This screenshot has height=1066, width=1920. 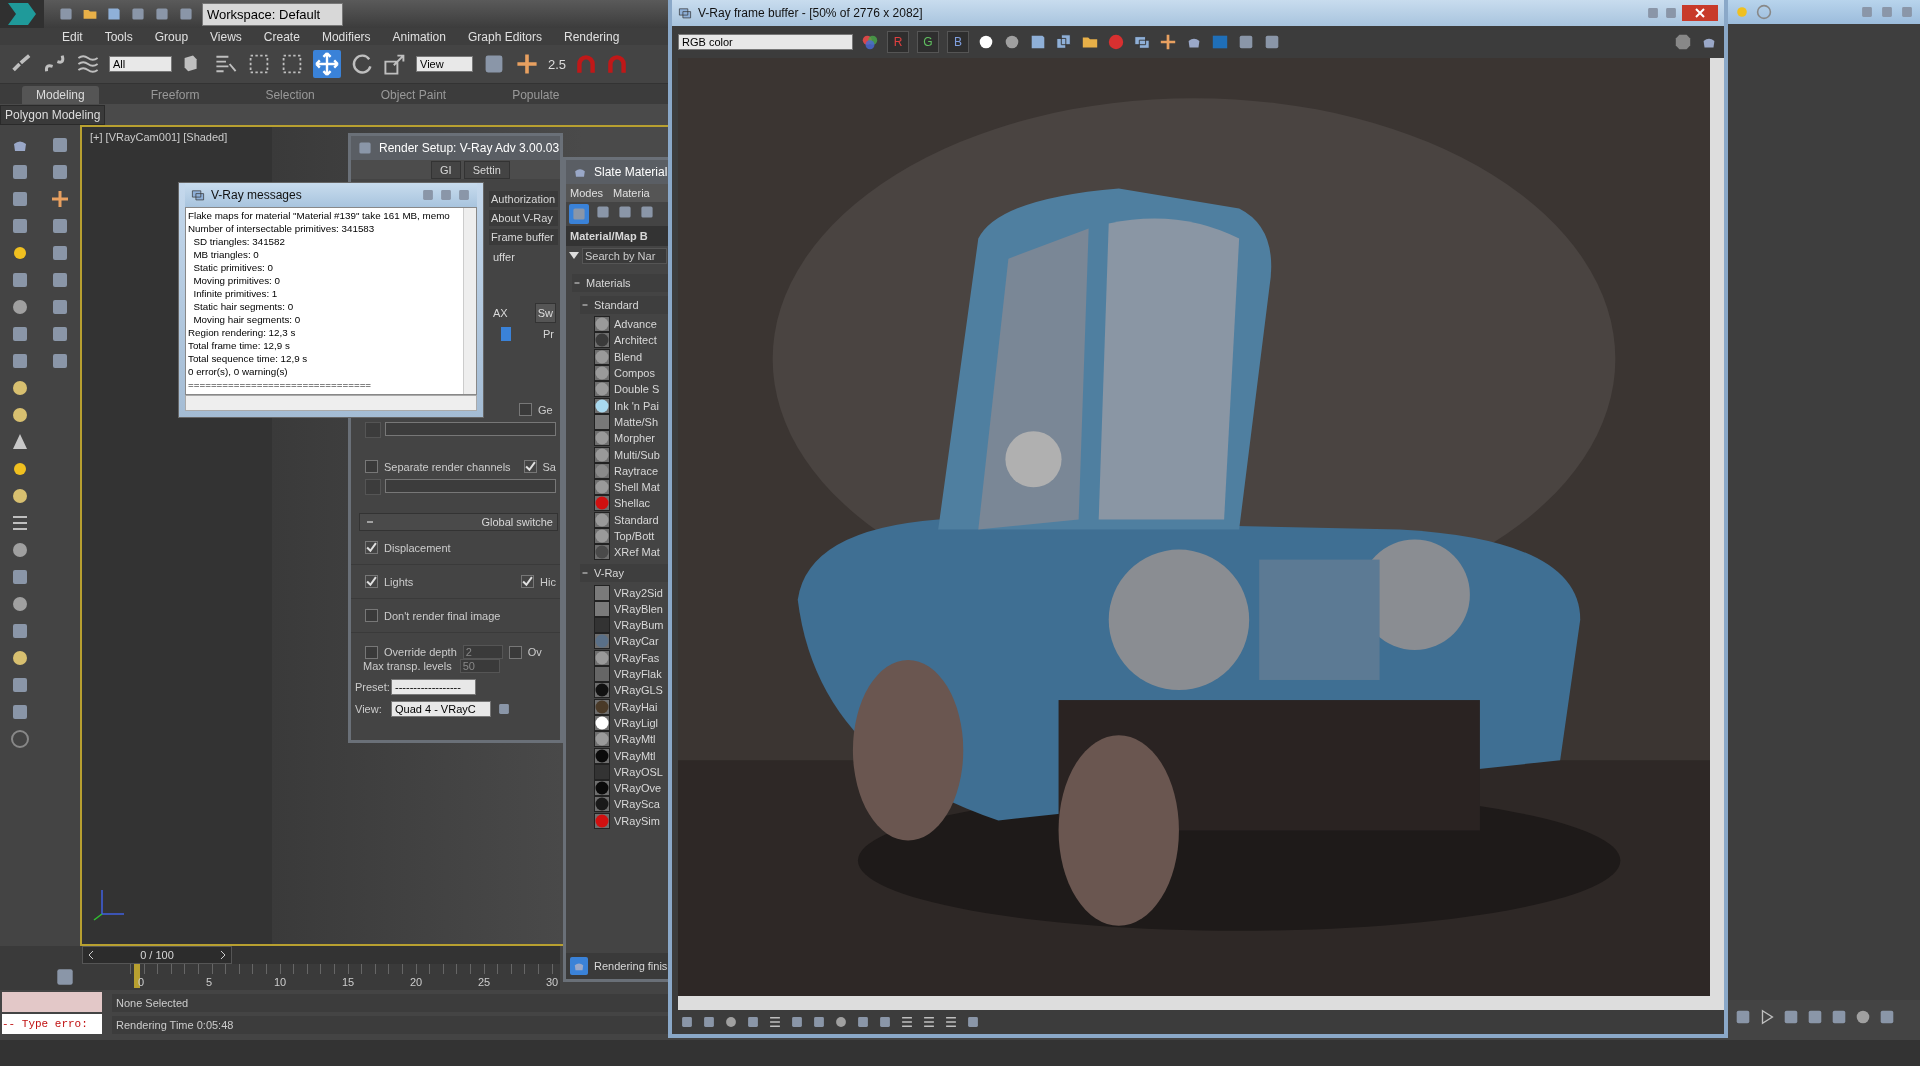 I want to click on menu-item: Modifiers, so click(x=346, y=36).